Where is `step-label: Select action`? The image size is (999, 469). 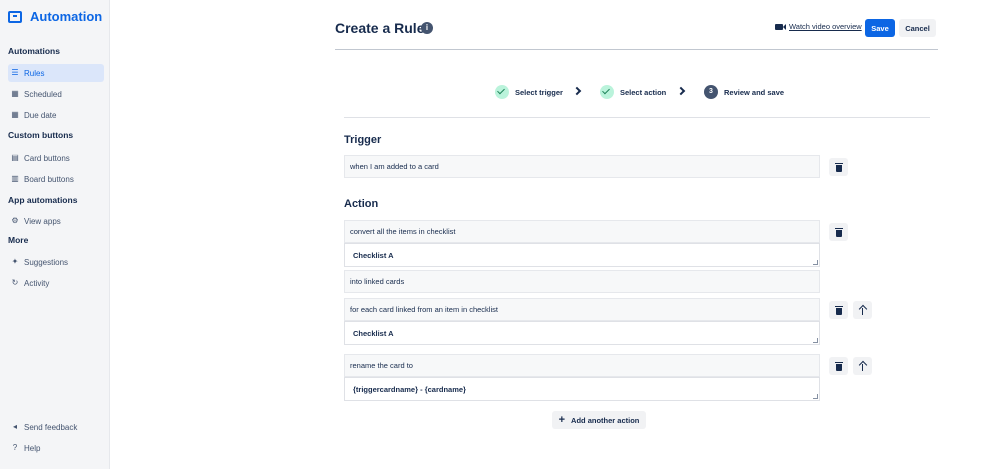 step-label: Select action is located at coordinates (643, 92).